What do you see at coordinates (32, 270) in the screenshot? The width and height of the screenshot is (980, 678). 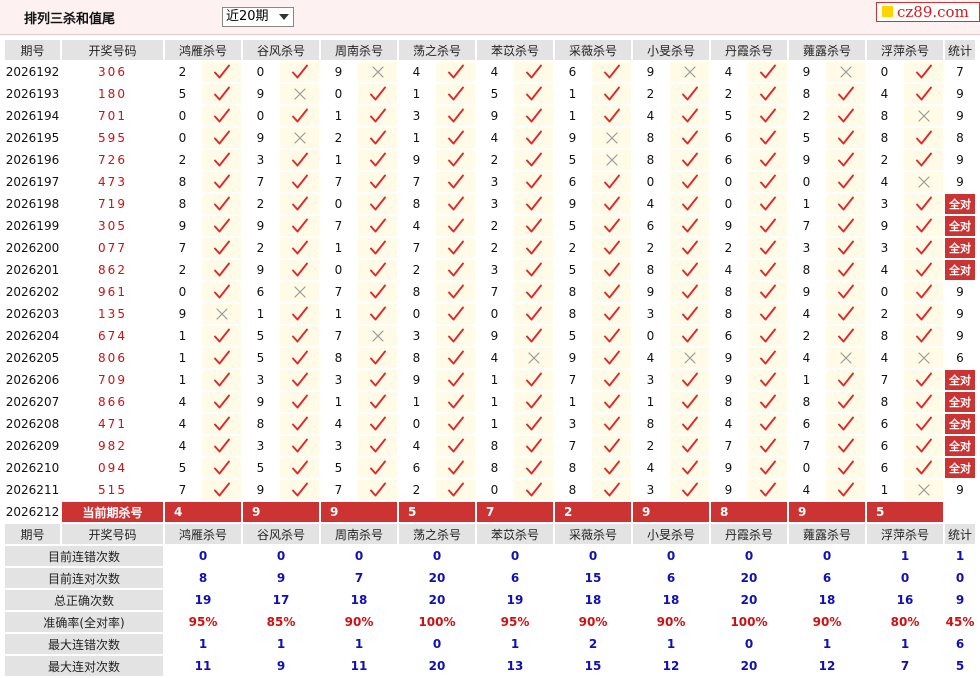 I see `period-cell: 2026201` at bounding box center [32, 270].